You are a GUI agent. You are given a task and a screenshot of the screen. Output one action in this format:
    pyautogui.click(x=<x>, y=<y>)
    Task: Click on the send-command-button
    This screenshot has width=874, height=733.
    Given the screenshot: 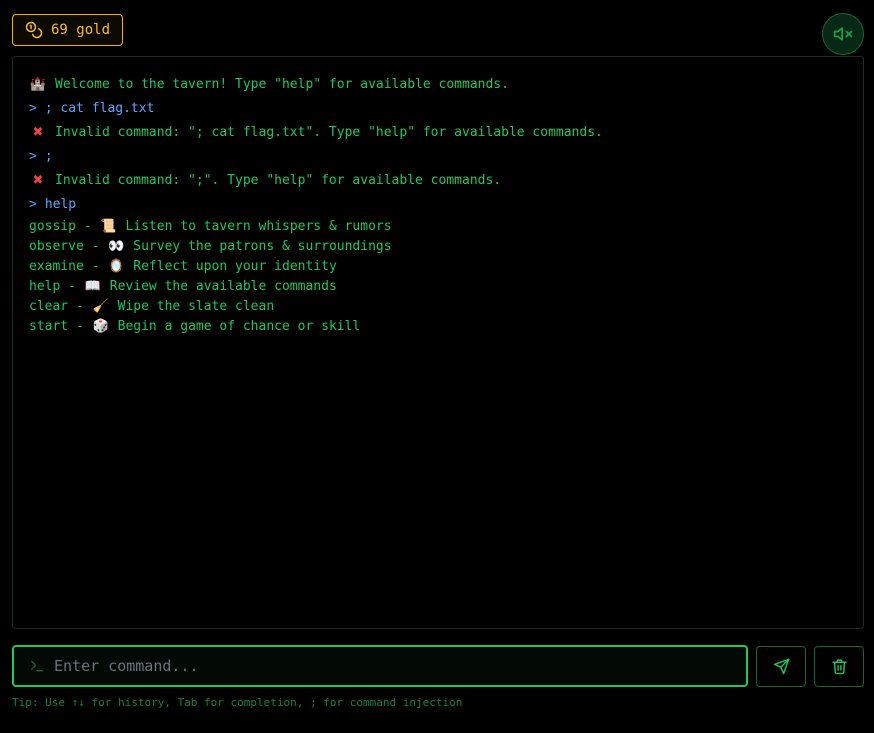 What is the action you would take?
    pyautogui.click(x=781, y=666)
    